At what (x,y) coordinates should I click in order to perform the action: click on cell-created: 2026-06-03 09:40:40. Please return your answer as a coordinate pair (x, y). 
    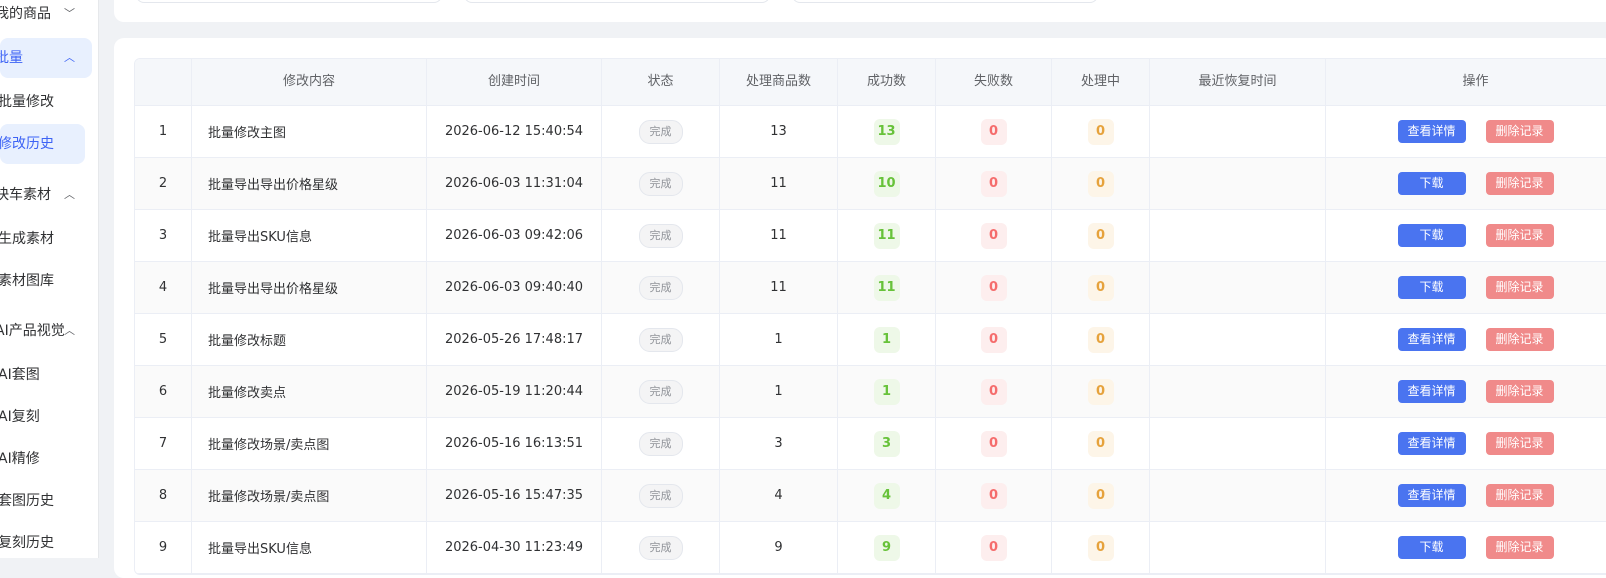
    Looking at the image, I should click on (514, 287).